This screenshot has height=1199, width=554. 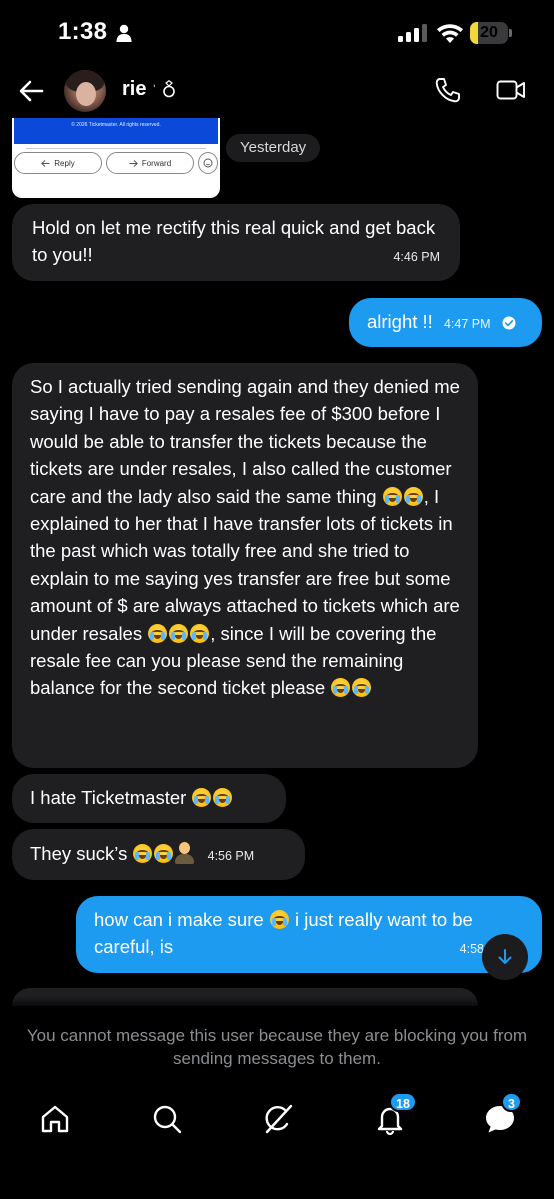 I want to click on grok-icon, so click(x=278, y=1119).